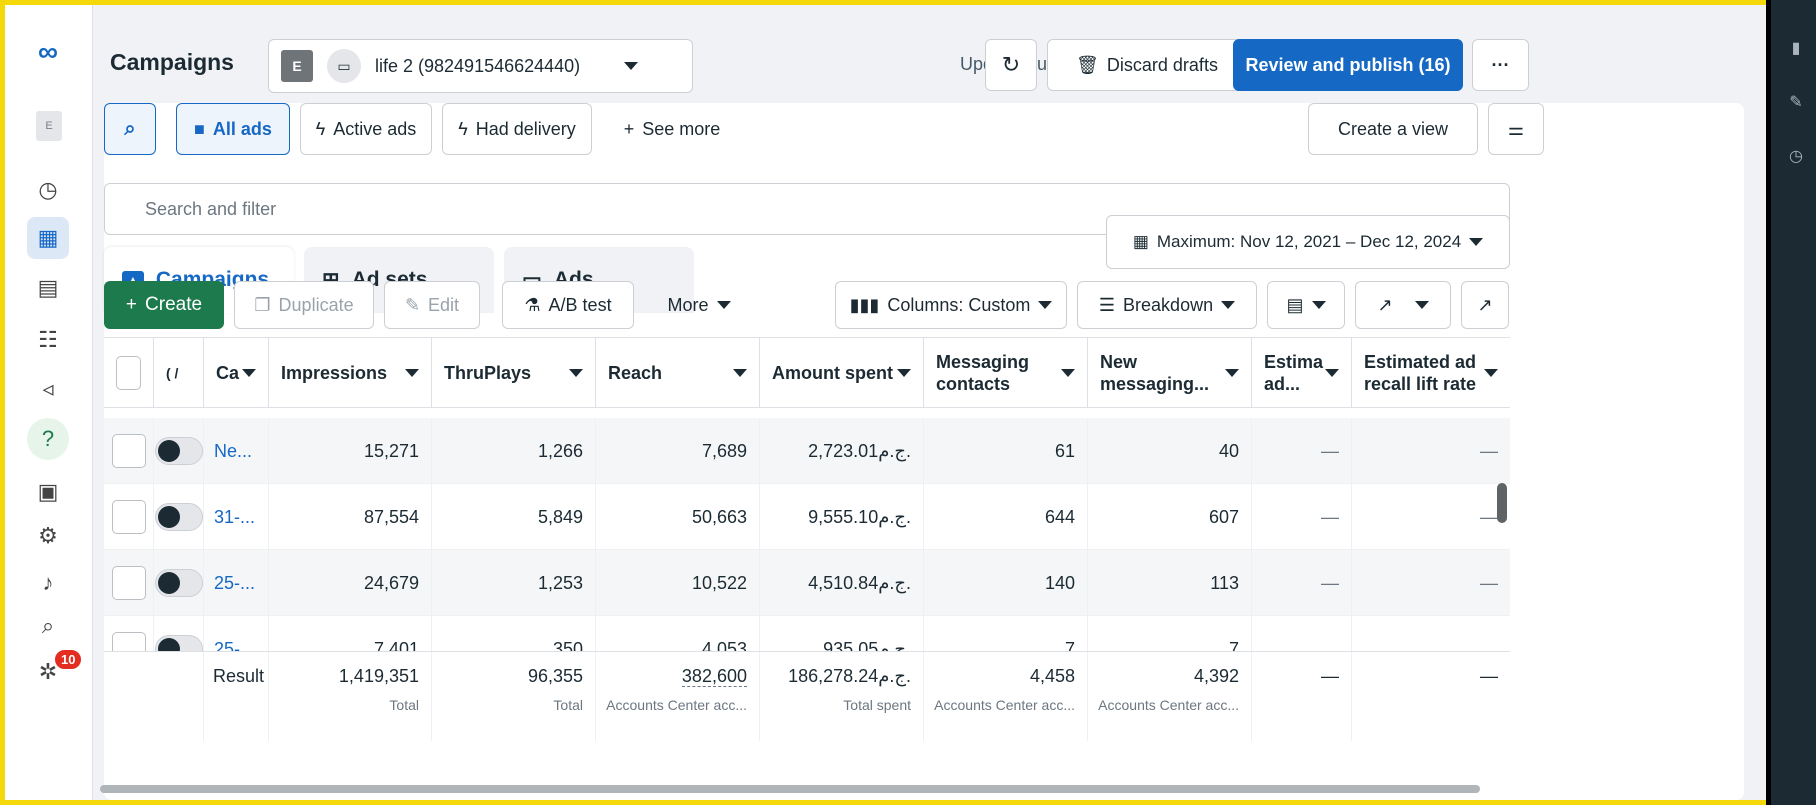  I want to click on bar-chart-icon: ▮, so click(1796, 49).